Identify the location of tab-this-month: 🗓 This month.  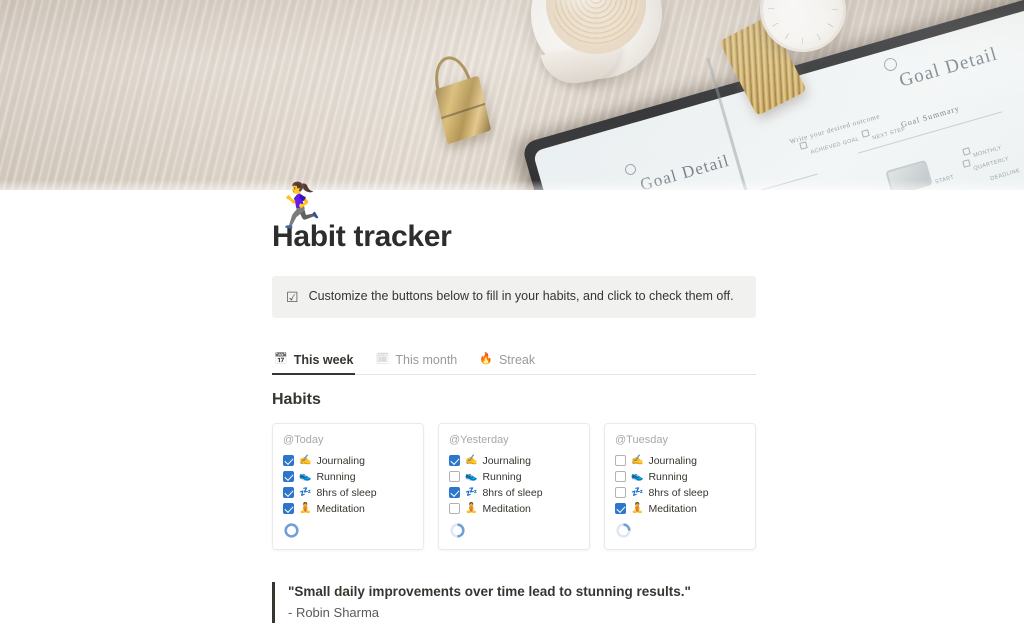
(416, 362).